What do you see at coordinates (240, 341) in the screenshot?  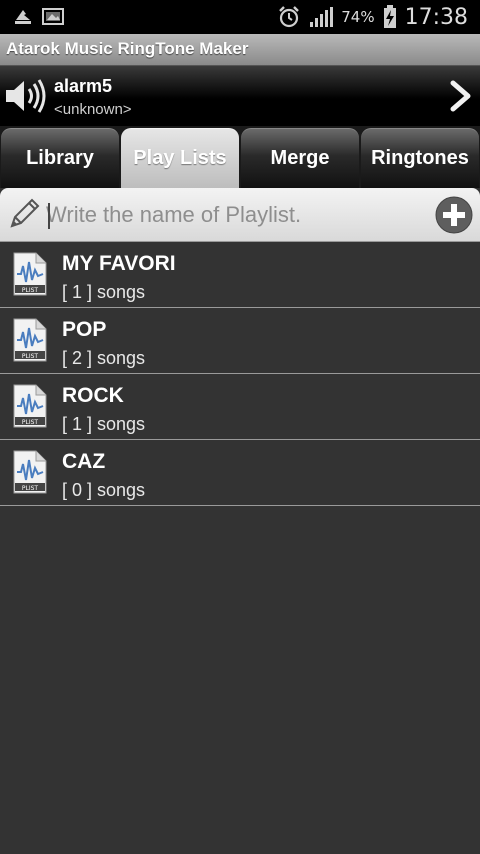 I see `playlist-item-pop: PLIST POP [ 2 ] songs` at bounding box center [240, 341].